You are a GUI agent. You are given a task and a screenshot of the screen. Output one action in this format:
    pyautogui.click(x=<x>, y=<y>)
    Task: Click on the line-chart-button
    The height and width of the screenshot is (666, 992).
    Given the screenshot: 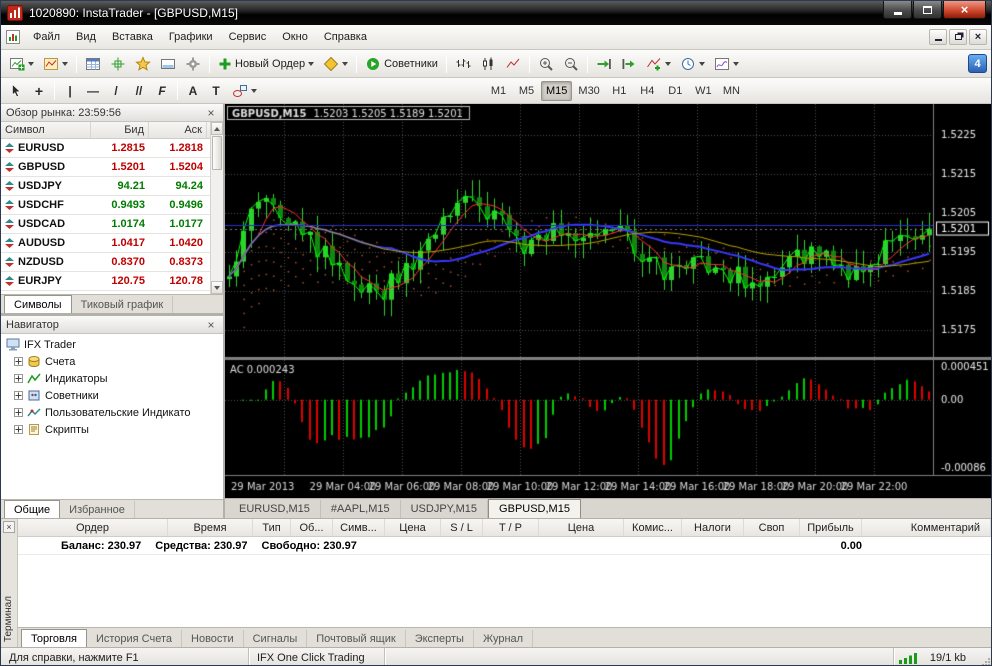 What is the action you would take?
    pyautogui.click(x=513, y=64)
    